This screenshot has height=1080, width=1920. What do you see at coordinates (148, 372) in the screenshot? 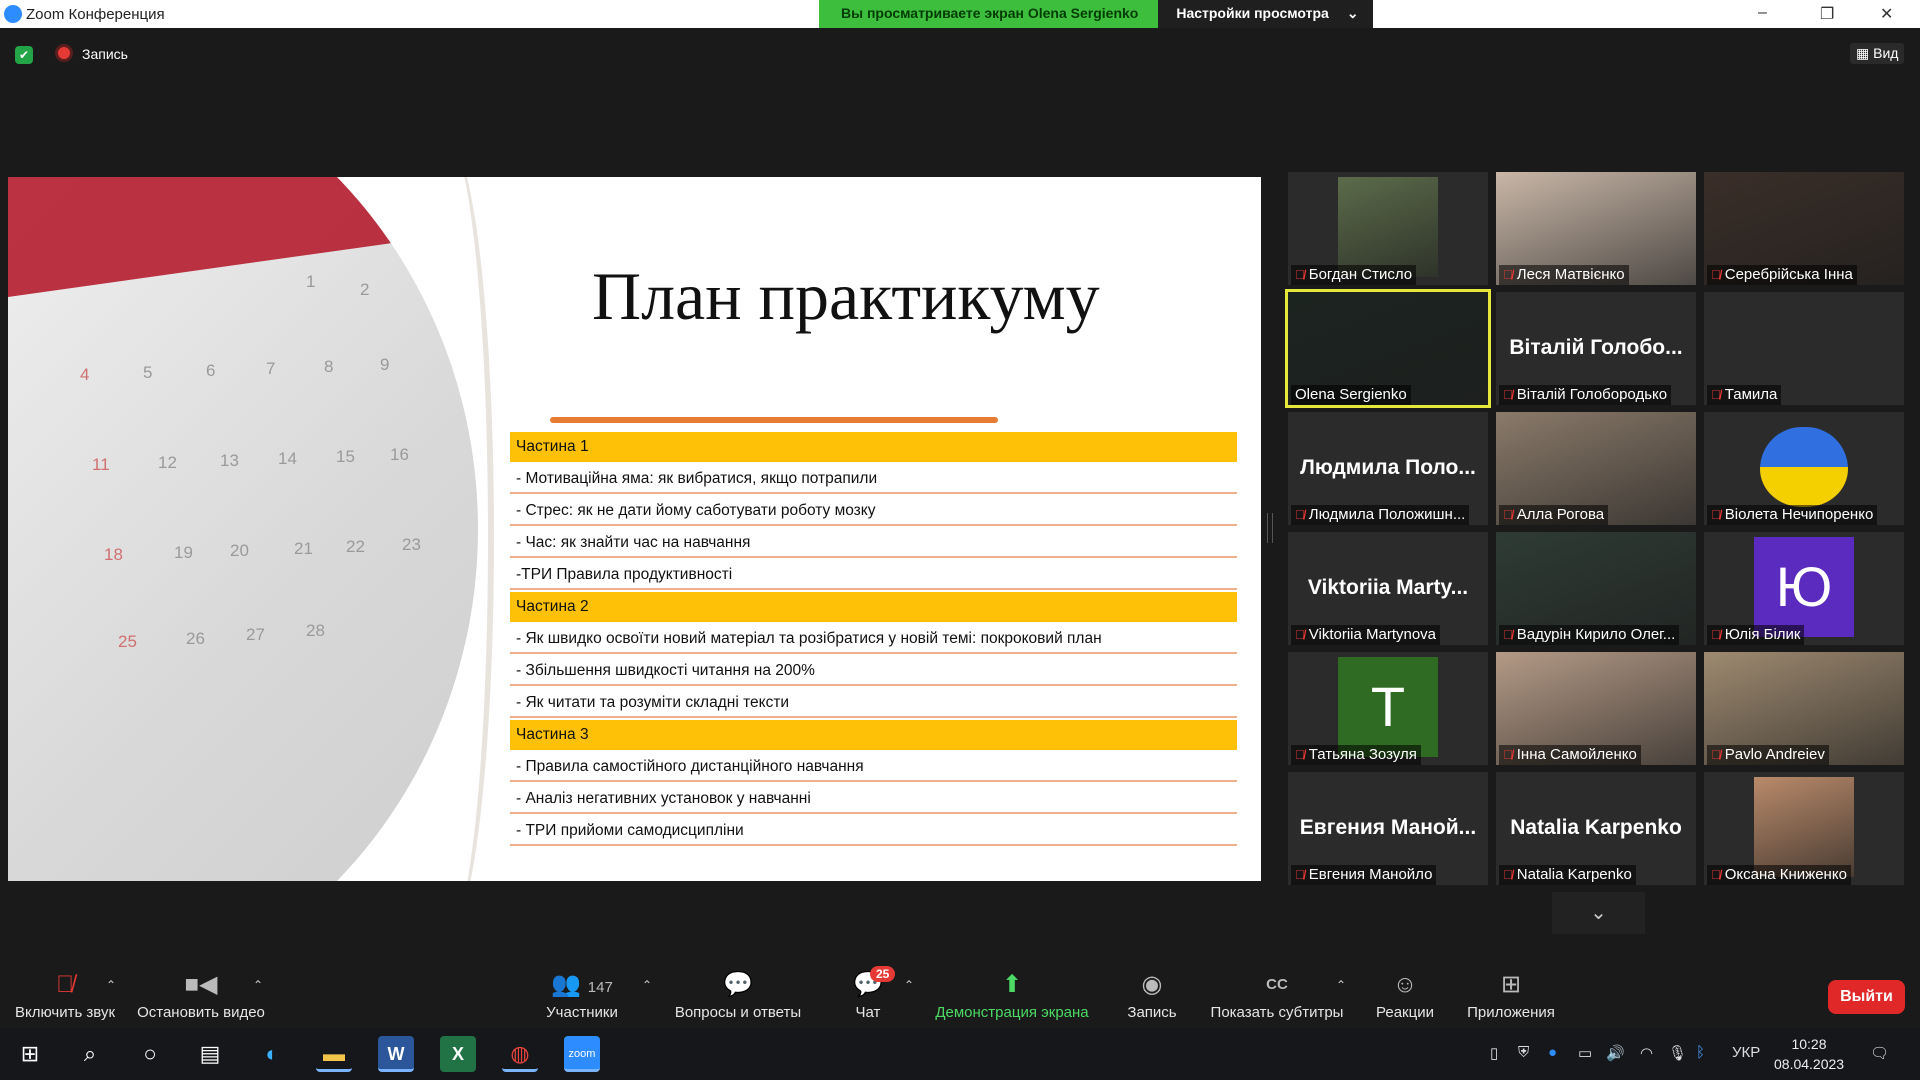
I see `calendar-day-number: 5` at bounding box center [148, 372].